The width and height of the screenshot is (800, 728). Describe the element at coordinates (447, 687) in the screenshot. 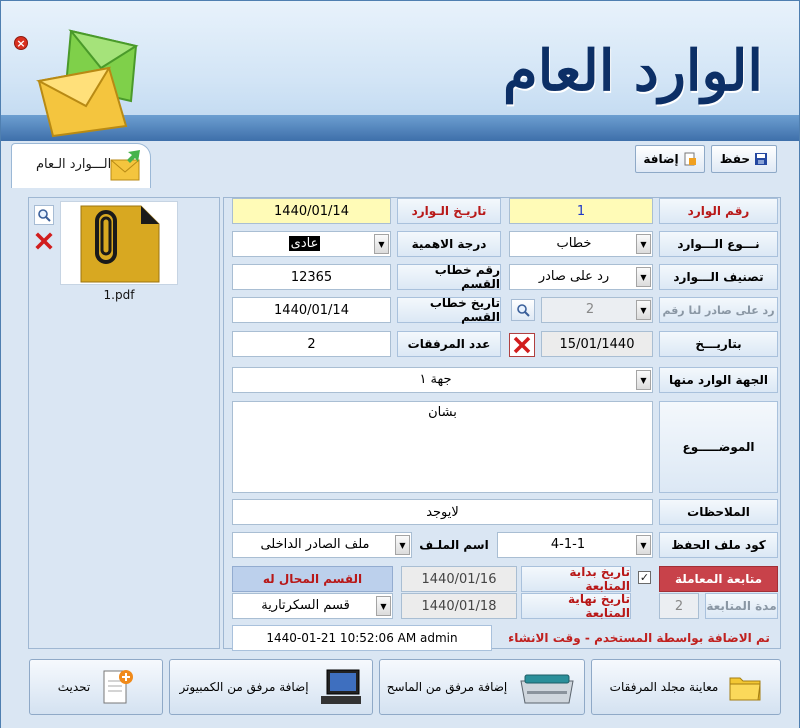

I see `scanner-add-label: إضافة مرفق من الماسح` at that location.